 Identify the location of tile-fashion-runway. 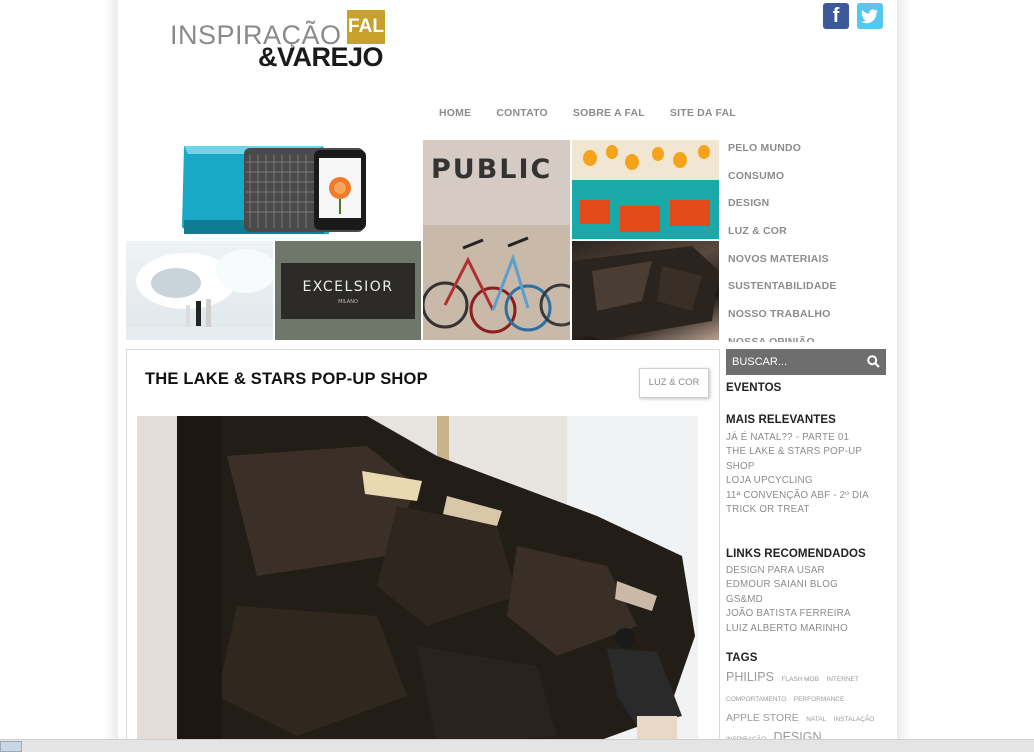
(199, 290).